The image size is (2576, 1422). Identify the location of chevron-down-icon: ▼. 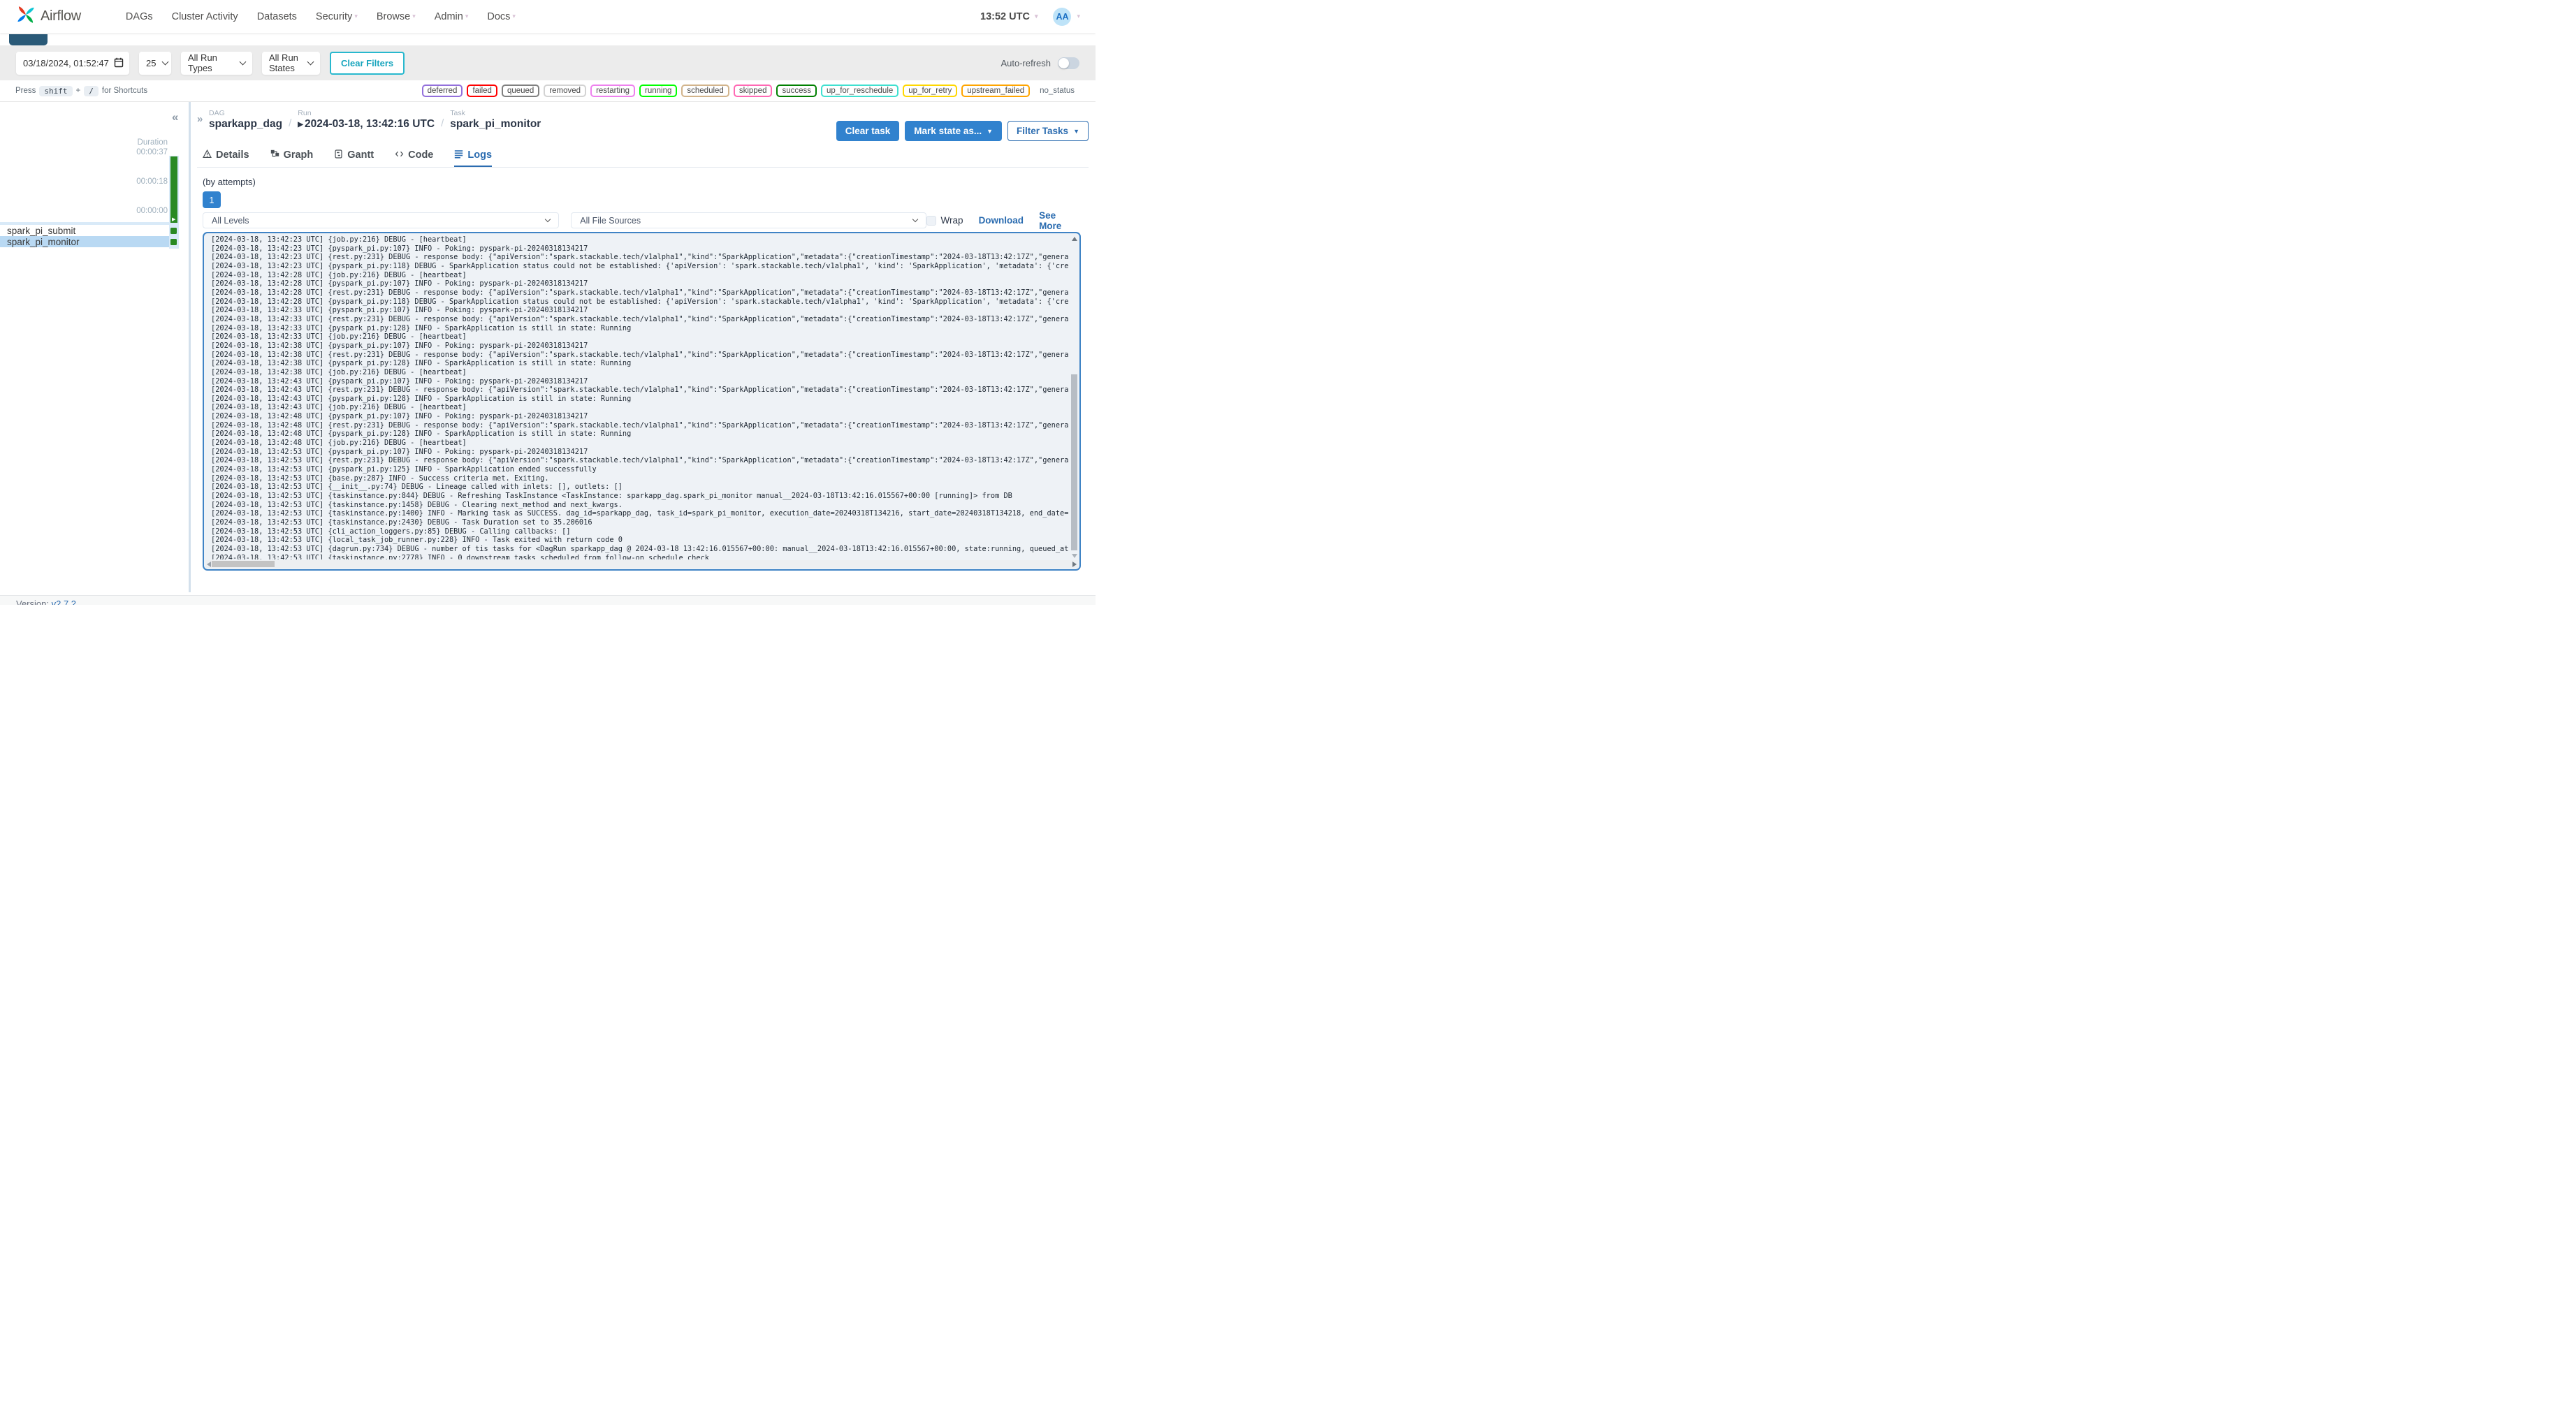
(1076, 131).